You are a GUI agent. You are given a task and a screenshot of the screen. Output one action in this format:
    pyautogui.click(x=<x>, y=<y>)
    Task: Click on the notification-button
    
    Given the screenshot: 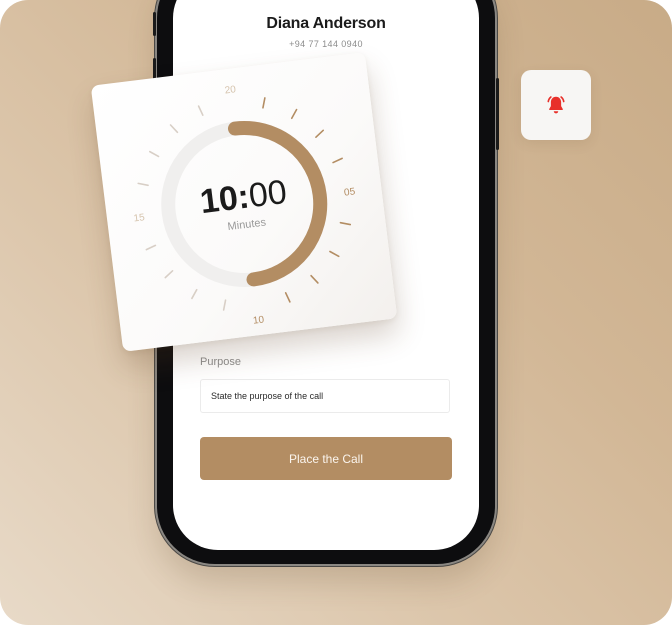 What is the action you would take?
    pyautogui.click(x=556, y=105)
    